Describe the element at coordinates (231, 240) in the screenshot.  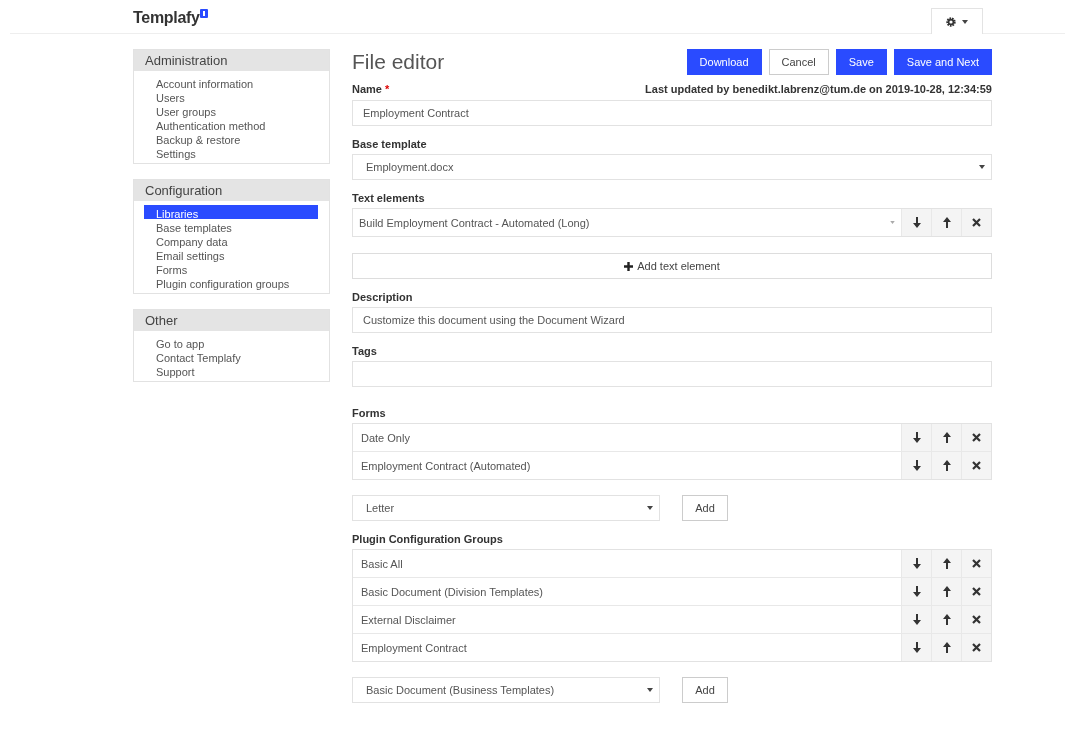
I see `sidebar-item: Company data` at that location.